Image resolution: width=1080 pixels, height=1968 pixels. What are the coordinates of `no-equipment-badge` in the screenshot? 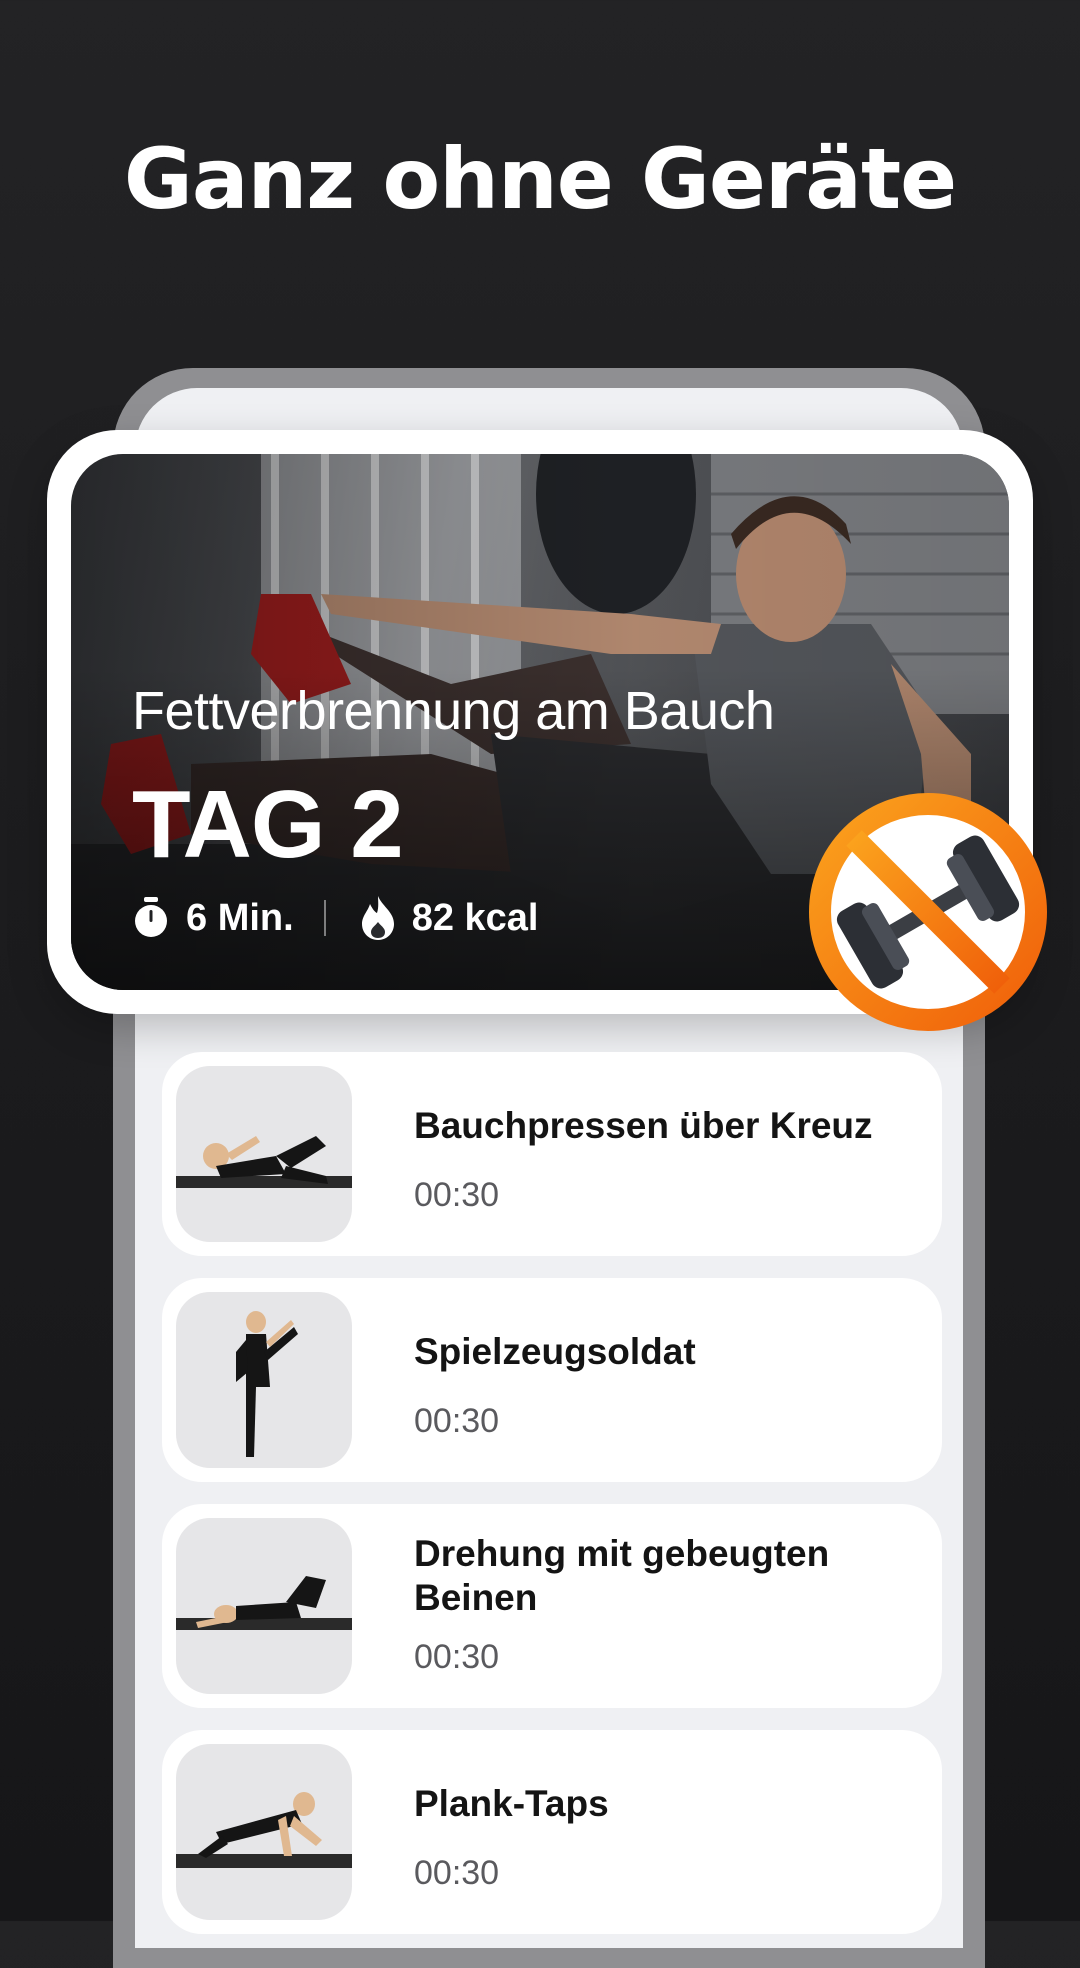 It's located at (928, 912).